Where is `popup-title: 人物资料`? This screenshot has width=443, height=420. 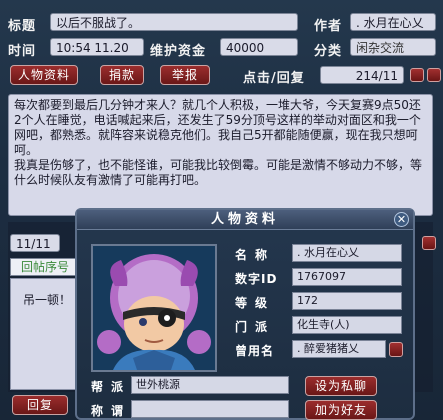
popup-title: 人物资料 is located at coordinates (245, 220).